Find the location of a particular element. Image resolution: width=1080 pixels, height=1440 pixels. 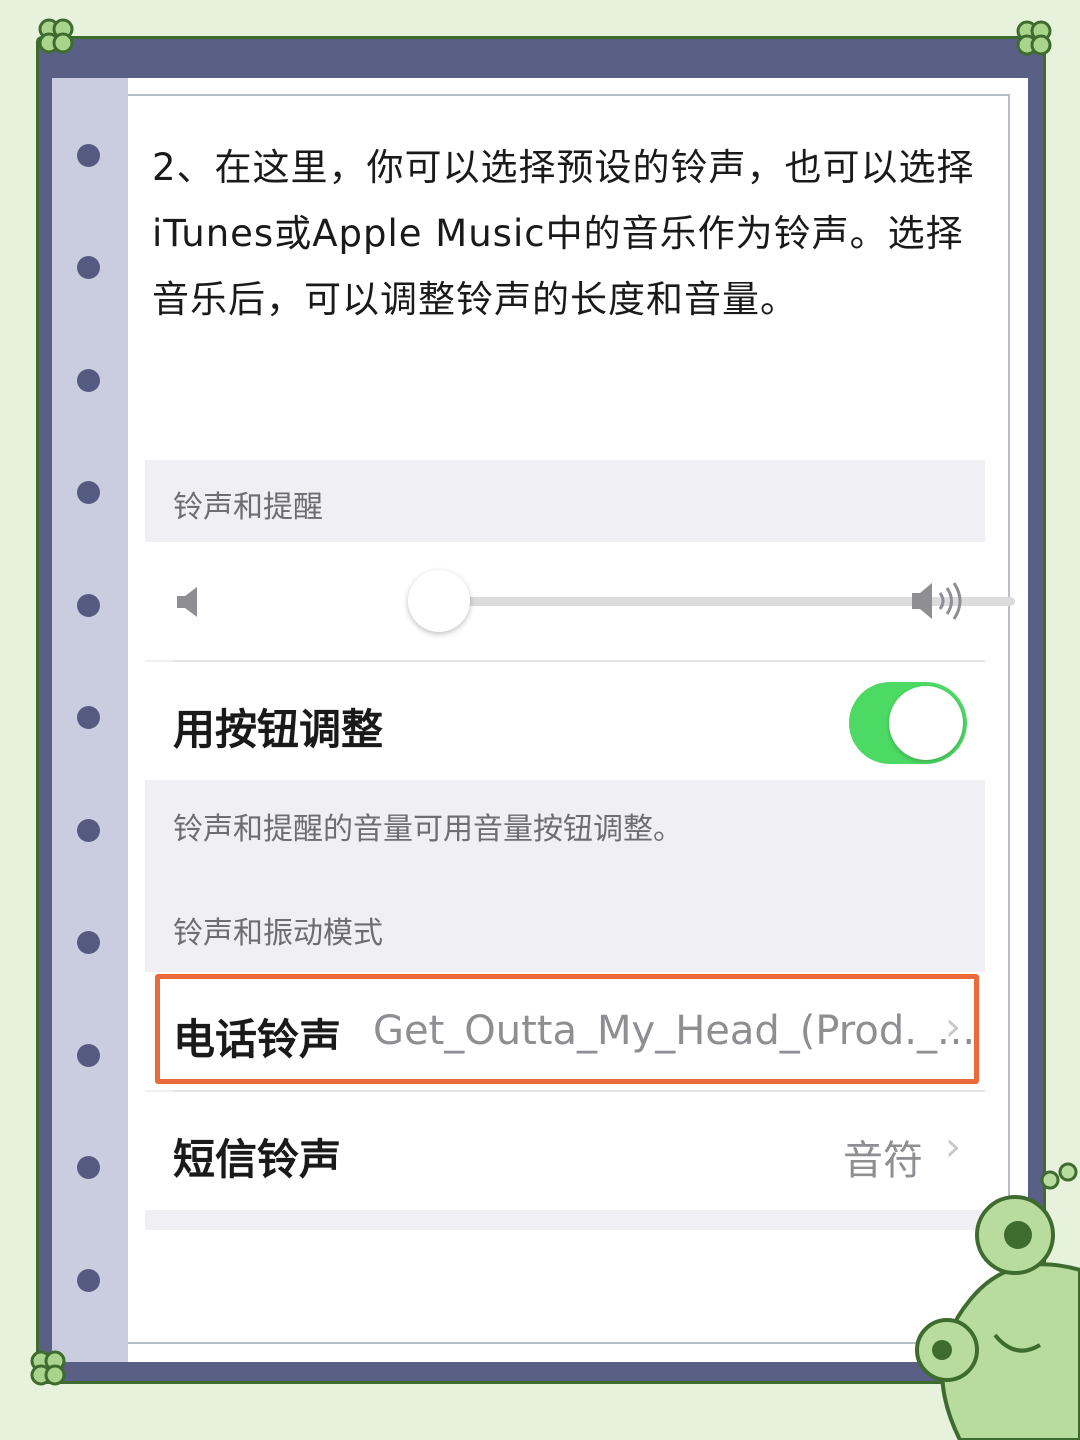

speaker-low-icon is located at coordinates (187, 602).